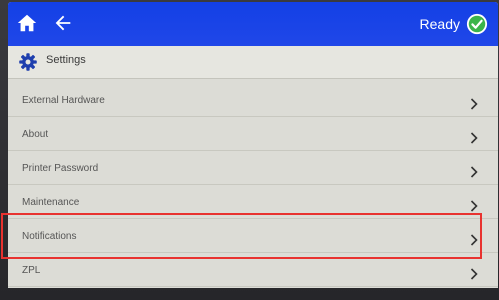 Image resolution: width=499 pixels, height=300 pixels. I want to click on menu-item-label: ZPL, so click(31, 270).